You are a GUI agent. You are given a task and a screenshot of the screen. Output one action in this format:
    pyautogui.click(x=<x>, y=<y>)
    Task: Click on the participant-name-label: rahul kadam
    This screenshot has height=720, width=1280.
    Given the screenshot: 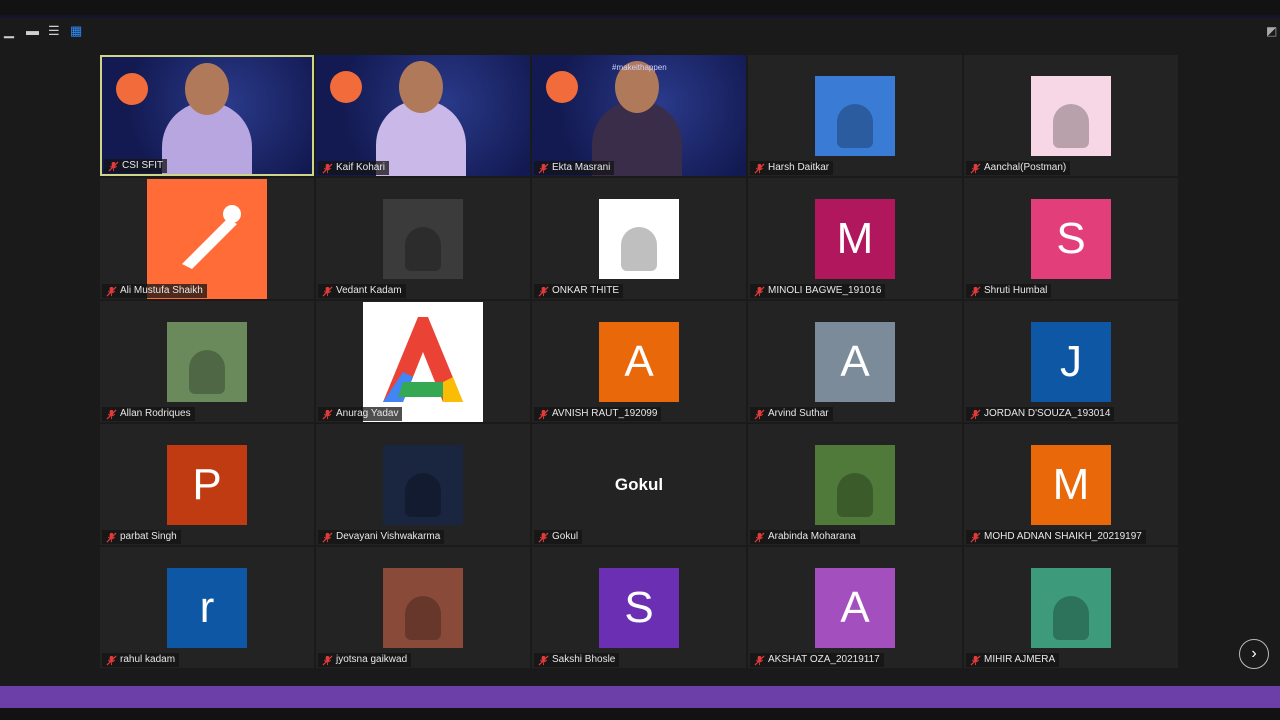 What is the action you would take?
    pyautogui.click(x=141, y=660)
    